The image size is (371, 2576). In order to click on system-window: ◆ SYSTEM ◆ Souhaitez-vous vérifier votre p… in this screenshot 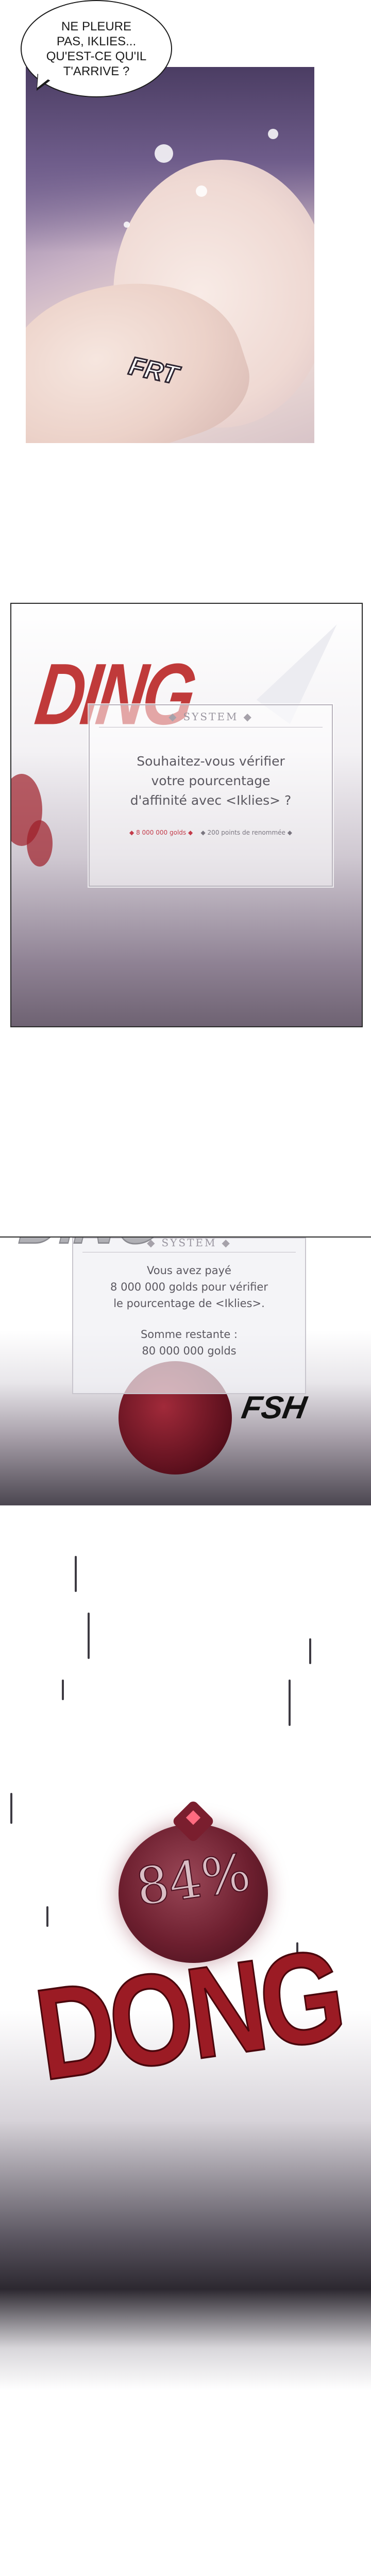, I will do `click(211, 795)`.